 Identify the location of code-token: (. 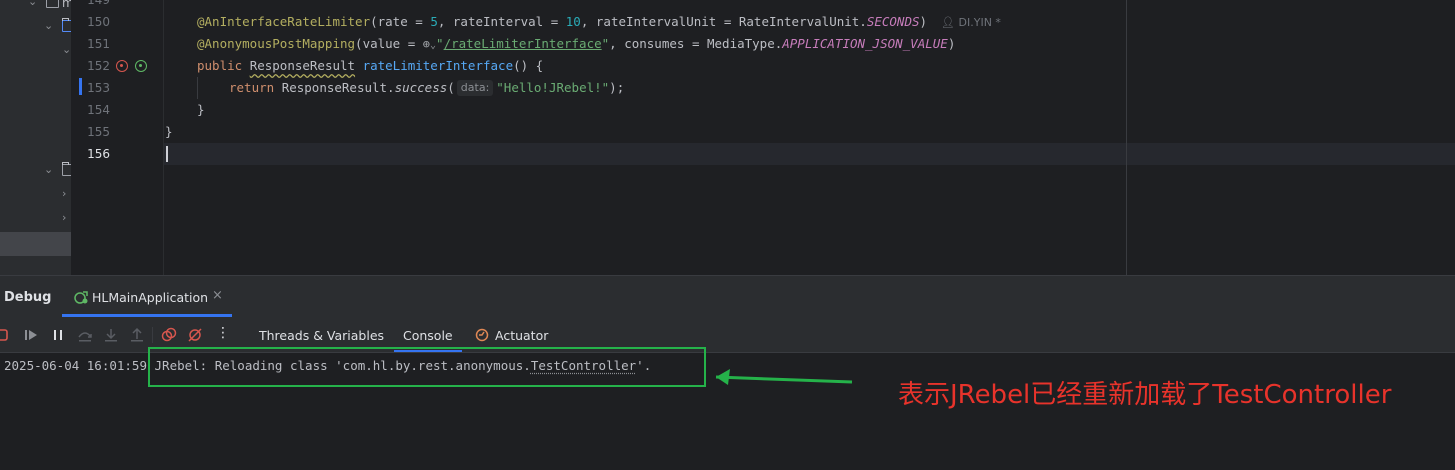
(451, 87).